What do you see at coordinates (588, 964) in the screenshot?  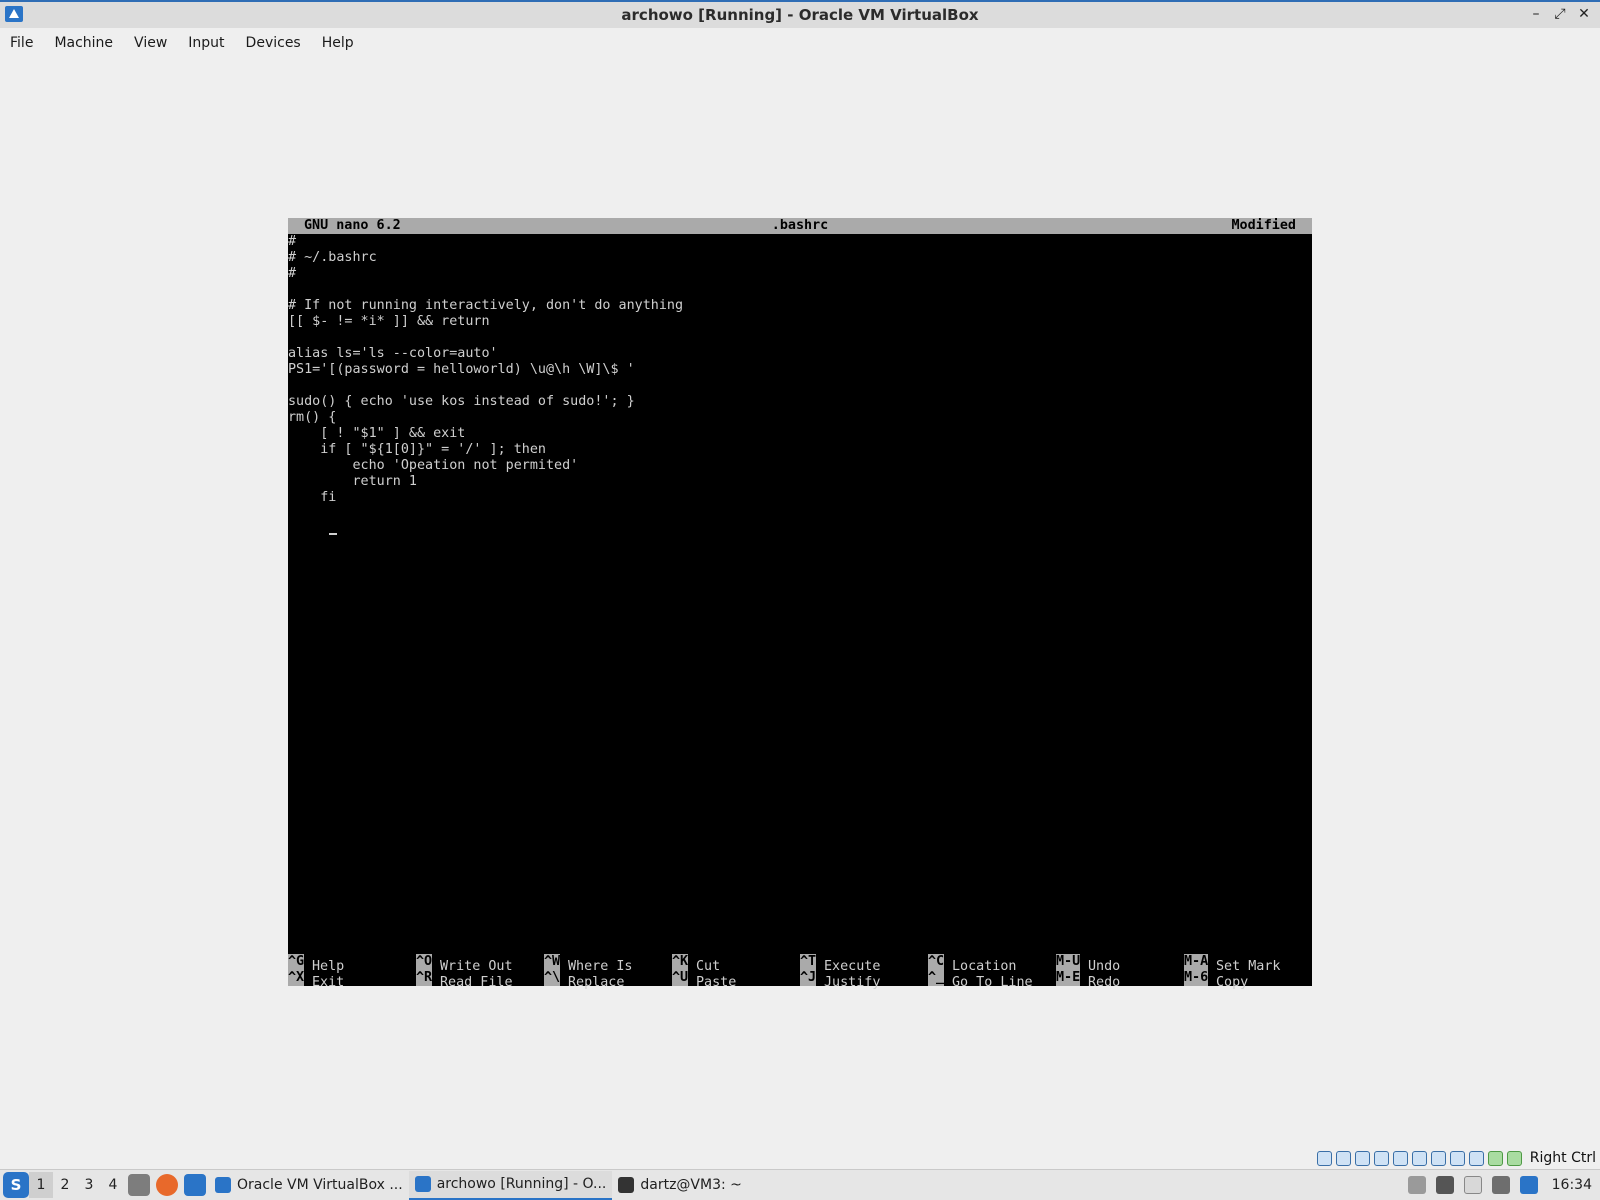 I see `shortcut-where-is: ^W Where Is` at bounding box center [588, 964].